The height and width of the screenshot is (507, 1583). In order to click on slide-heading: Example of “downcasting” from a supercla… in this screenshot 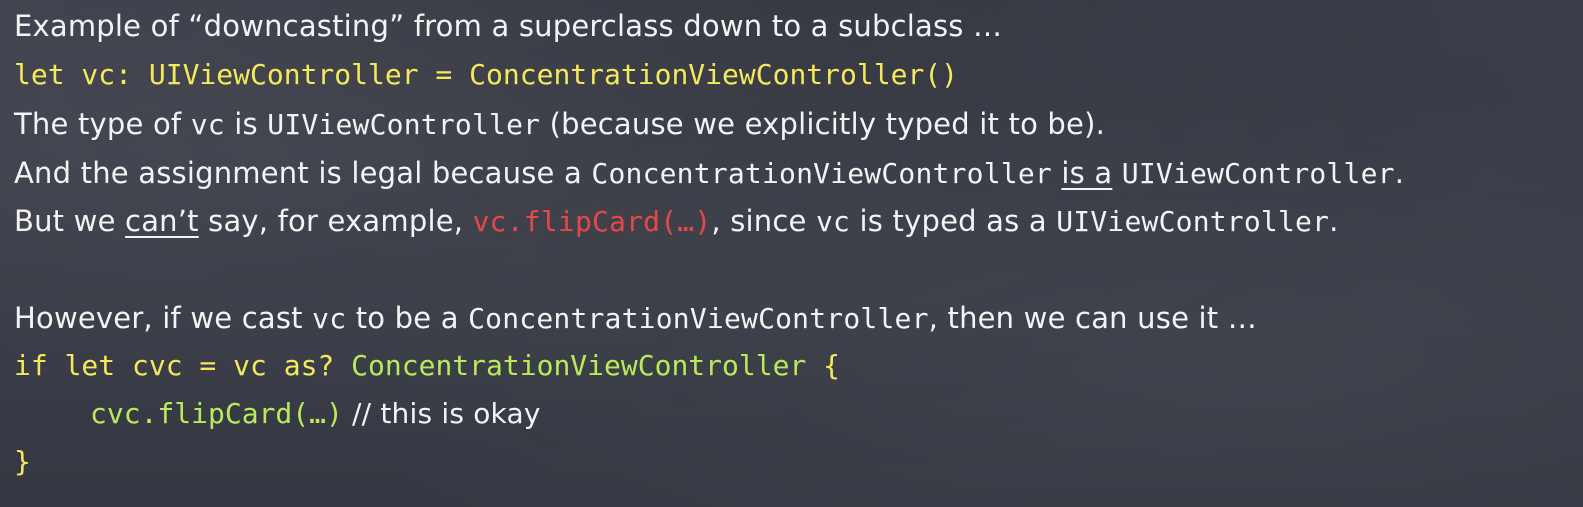, I will do `click(508, 26)`.